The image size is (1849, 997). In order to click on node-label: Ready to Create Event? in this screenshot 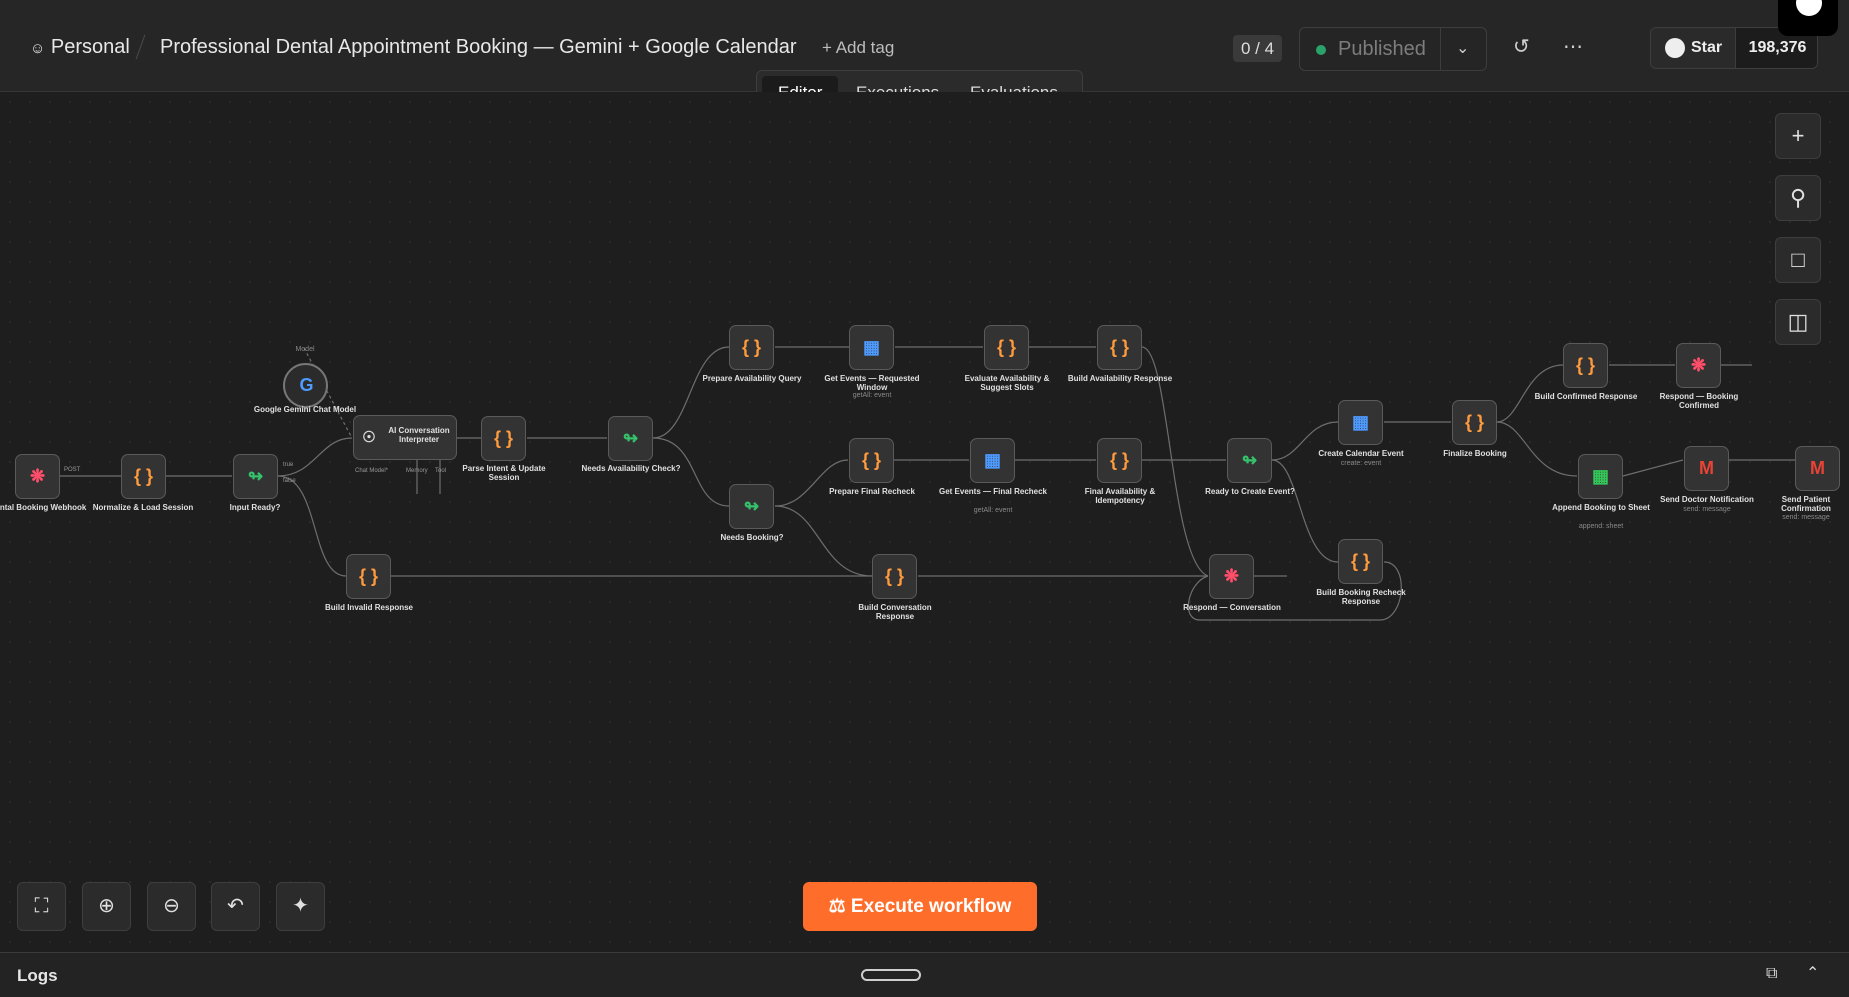, I will do `click(1250, 491)`.